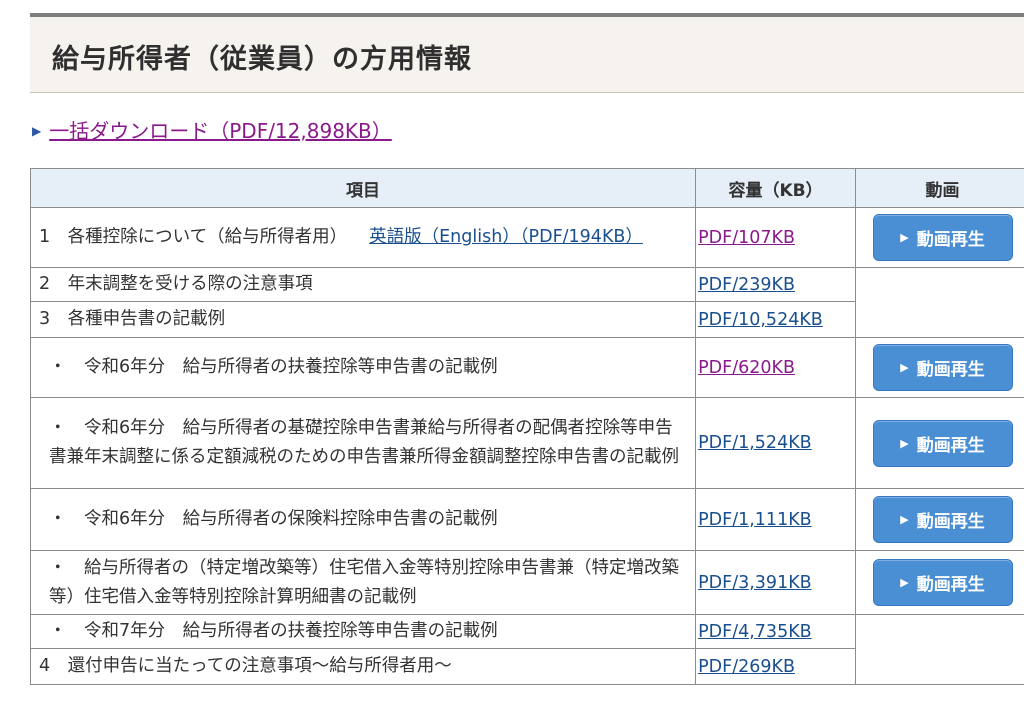 This screenshot has height=712, width=1024. I want to click on row-item: ・ 令和7年分 給与所得者の扶養控除等申告書の記載例, so click(363, 631).